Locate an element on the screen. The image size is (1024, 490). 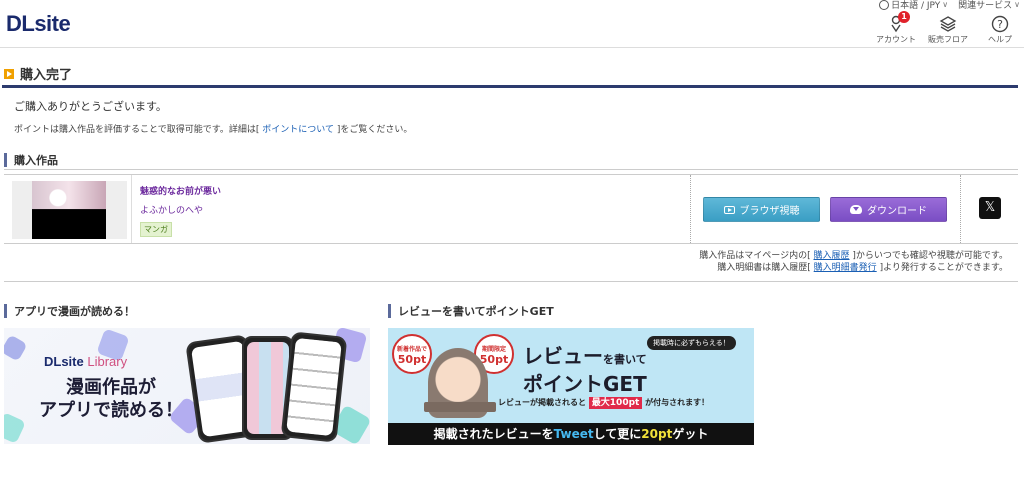
foot-post: ゲット is located at coordinates (690, 434).